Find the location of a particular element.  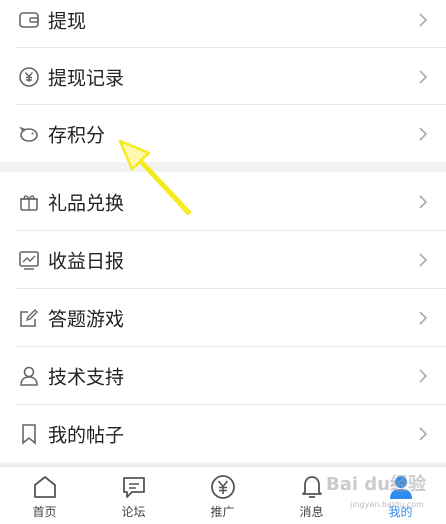

menu-item-label: 我的帖子 is located at coordinates (86, 435).